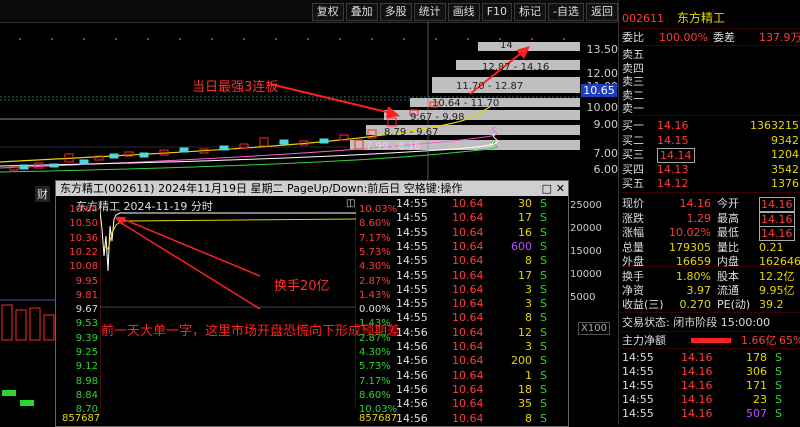 The image size is (800, 427). I want to click on toolbar-button: 返回, so click(602, 12).